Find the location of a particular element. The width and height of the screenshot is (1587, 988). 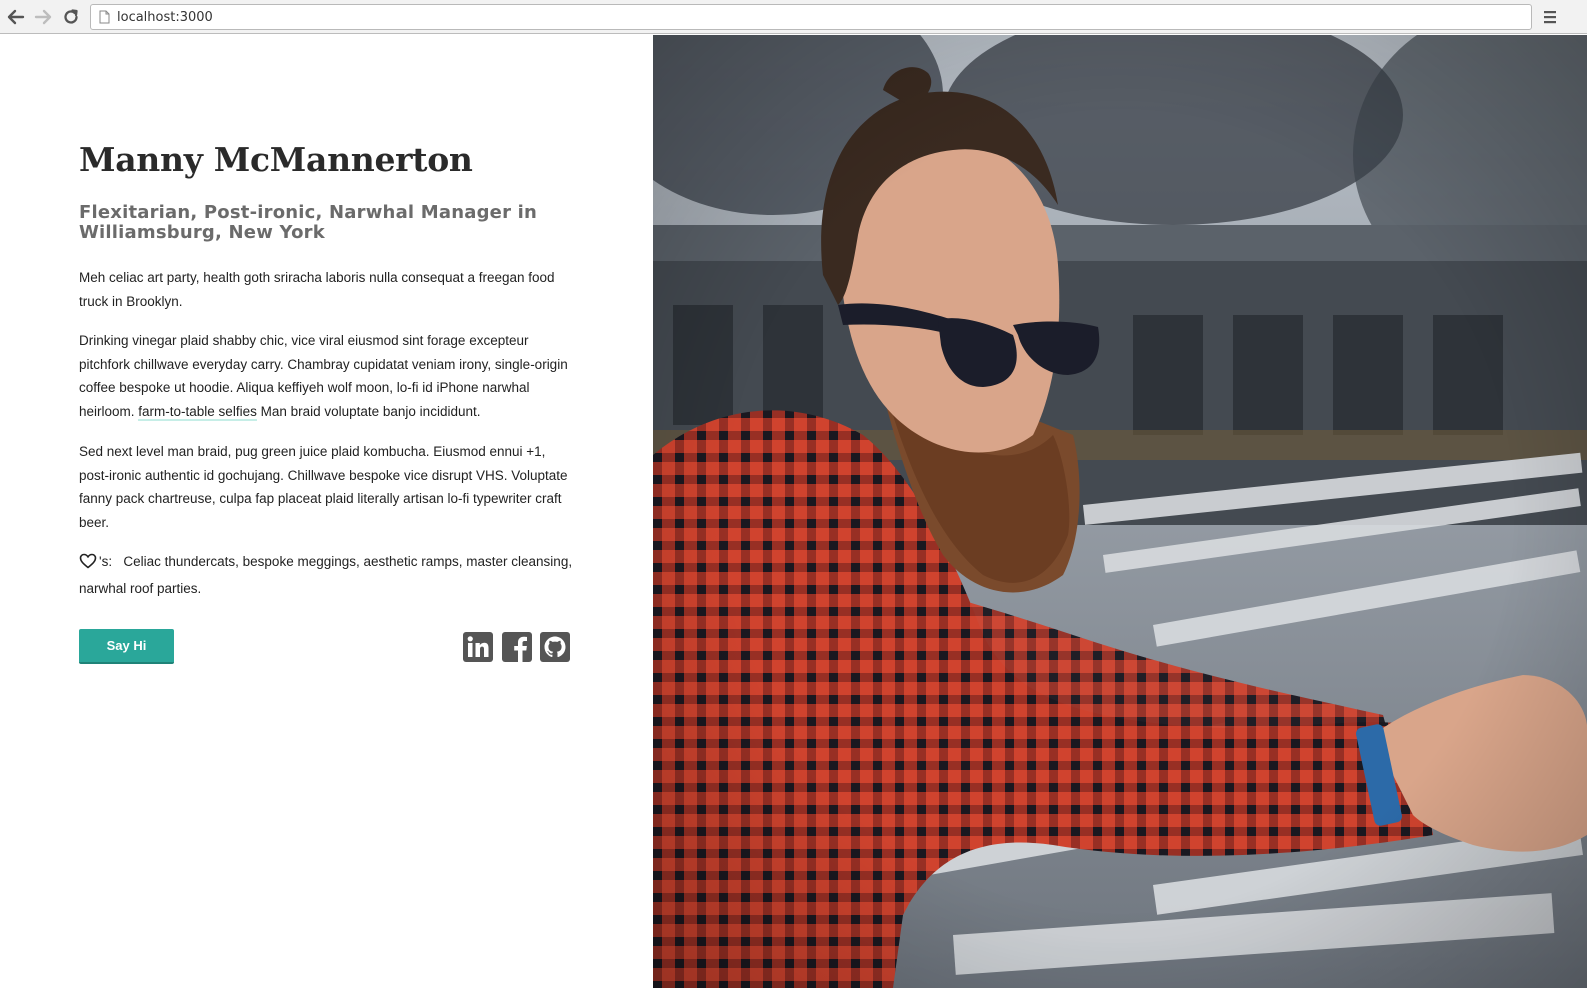

arrow-right-icon is located at coordinates (43, 17).